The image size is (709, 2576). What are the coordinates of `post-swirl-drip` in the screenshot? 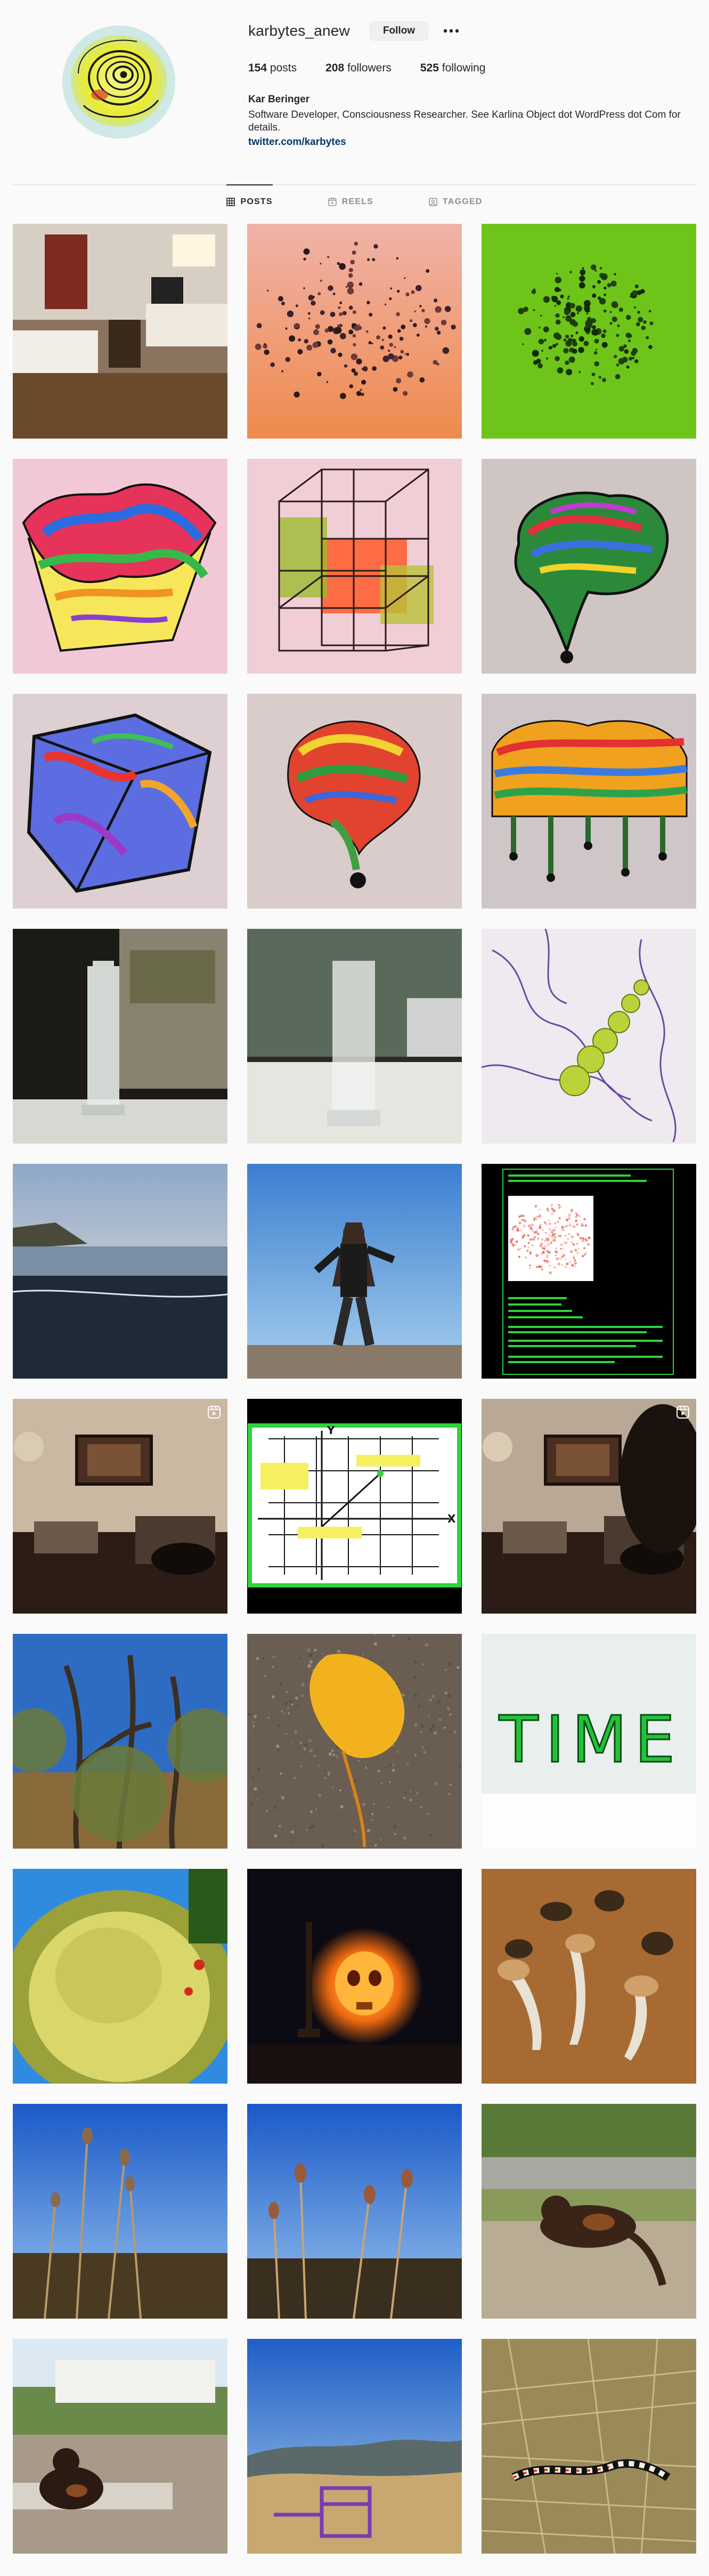 It's located at (354, 801).